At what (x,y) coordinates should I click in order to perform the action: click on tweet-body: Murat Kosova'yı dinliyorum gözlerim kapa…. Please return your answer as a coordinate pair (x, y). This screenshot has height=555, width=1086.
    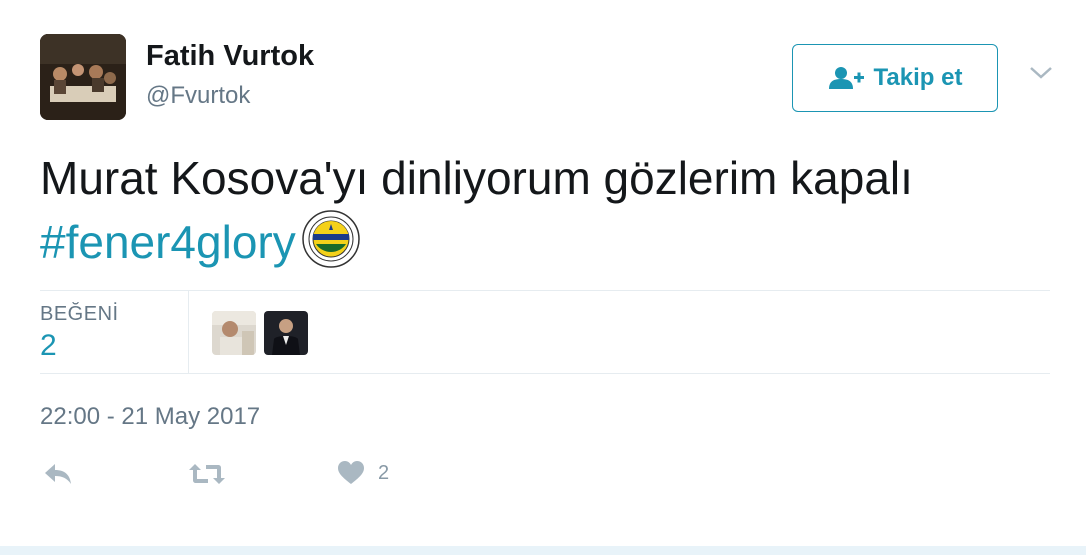
    Looking at the image, I should click on (476, 178).